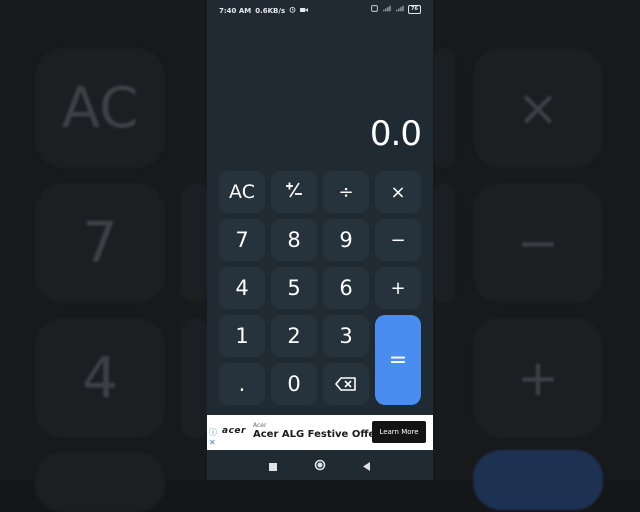 This screenshot has width=640, height=512. Describe the element at coordinates (320, 10) in the screenshot. I see `status-bar: 7:40 AM 0.6KB/s 76` at that location.